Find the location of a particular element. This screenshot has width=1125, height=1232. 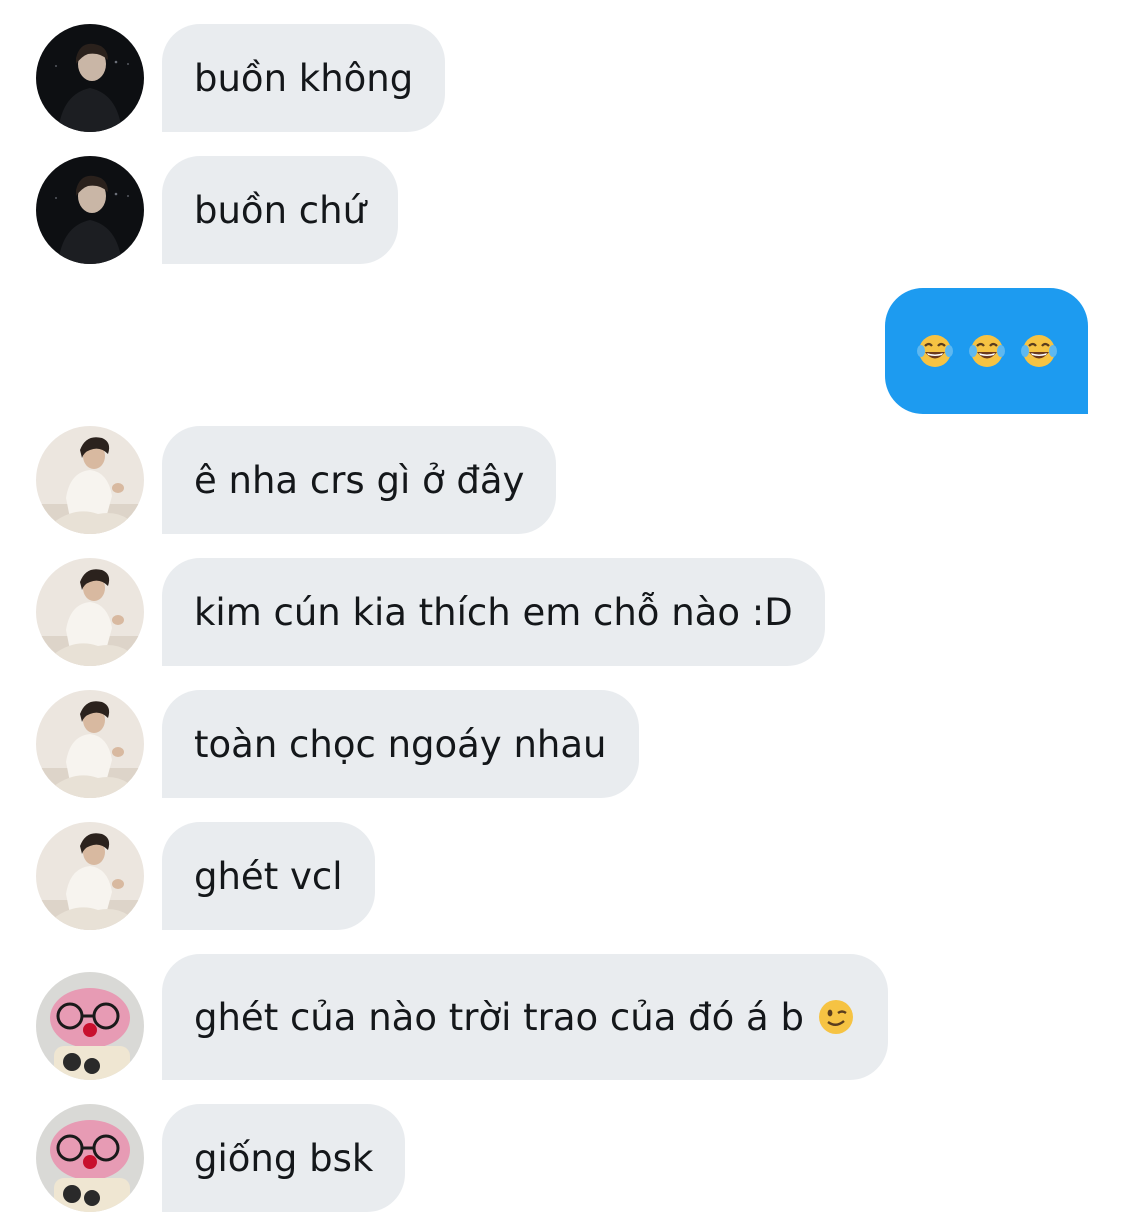

message-row: giống bsk is located at coordinates (562, 1158).